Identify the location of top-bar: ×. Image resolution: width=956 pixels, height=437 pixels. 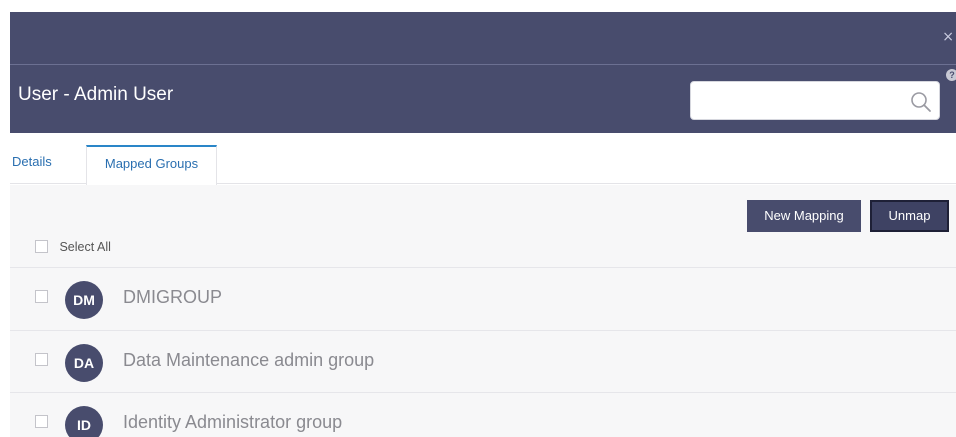
(483, 38).